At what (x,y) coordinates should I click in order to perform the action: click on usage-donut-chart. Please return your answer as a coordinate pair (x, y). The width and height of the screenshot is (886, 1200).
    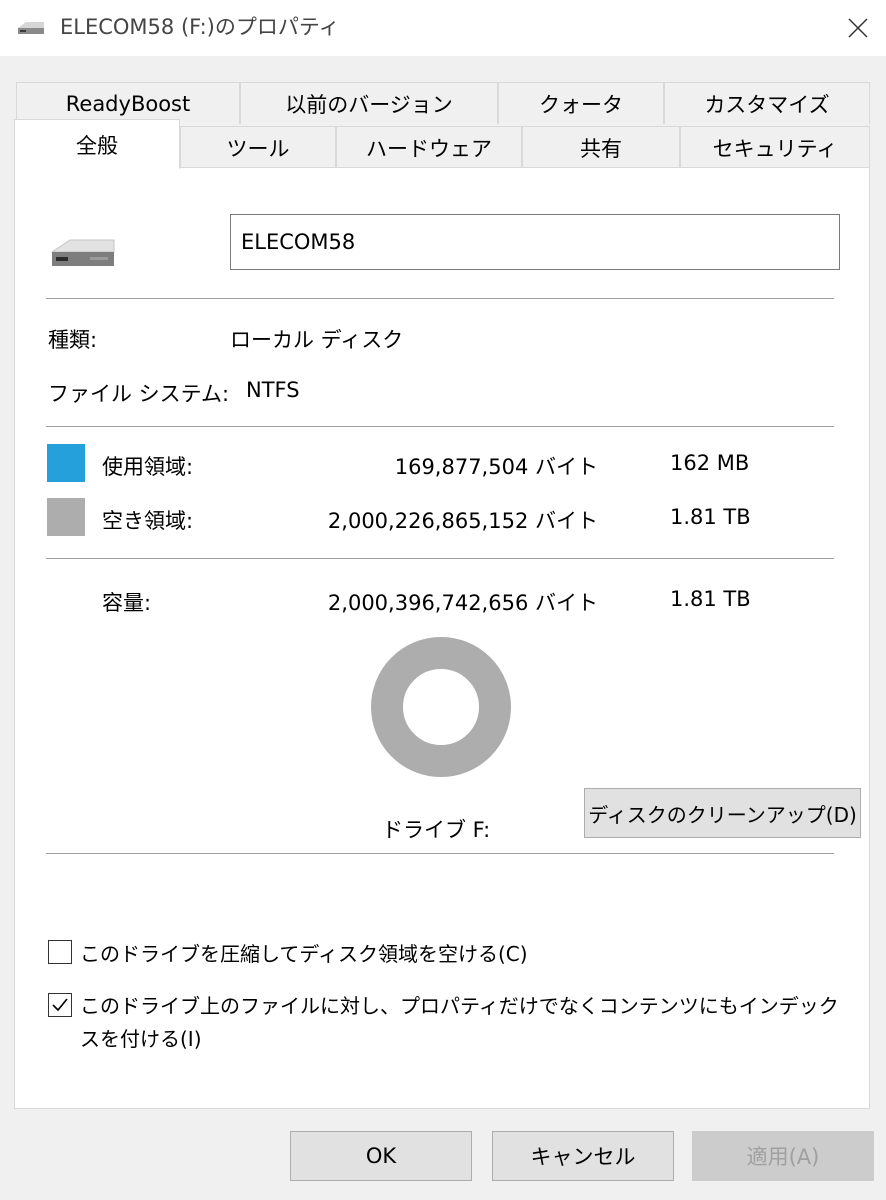
    Looking at the image, I should click on (441, 707).